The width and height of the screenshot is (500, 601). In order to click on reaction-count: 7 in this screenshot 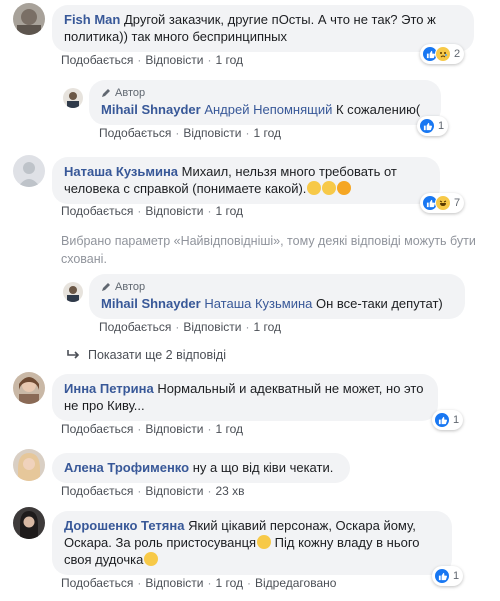, I will do `click(457, 203)`.